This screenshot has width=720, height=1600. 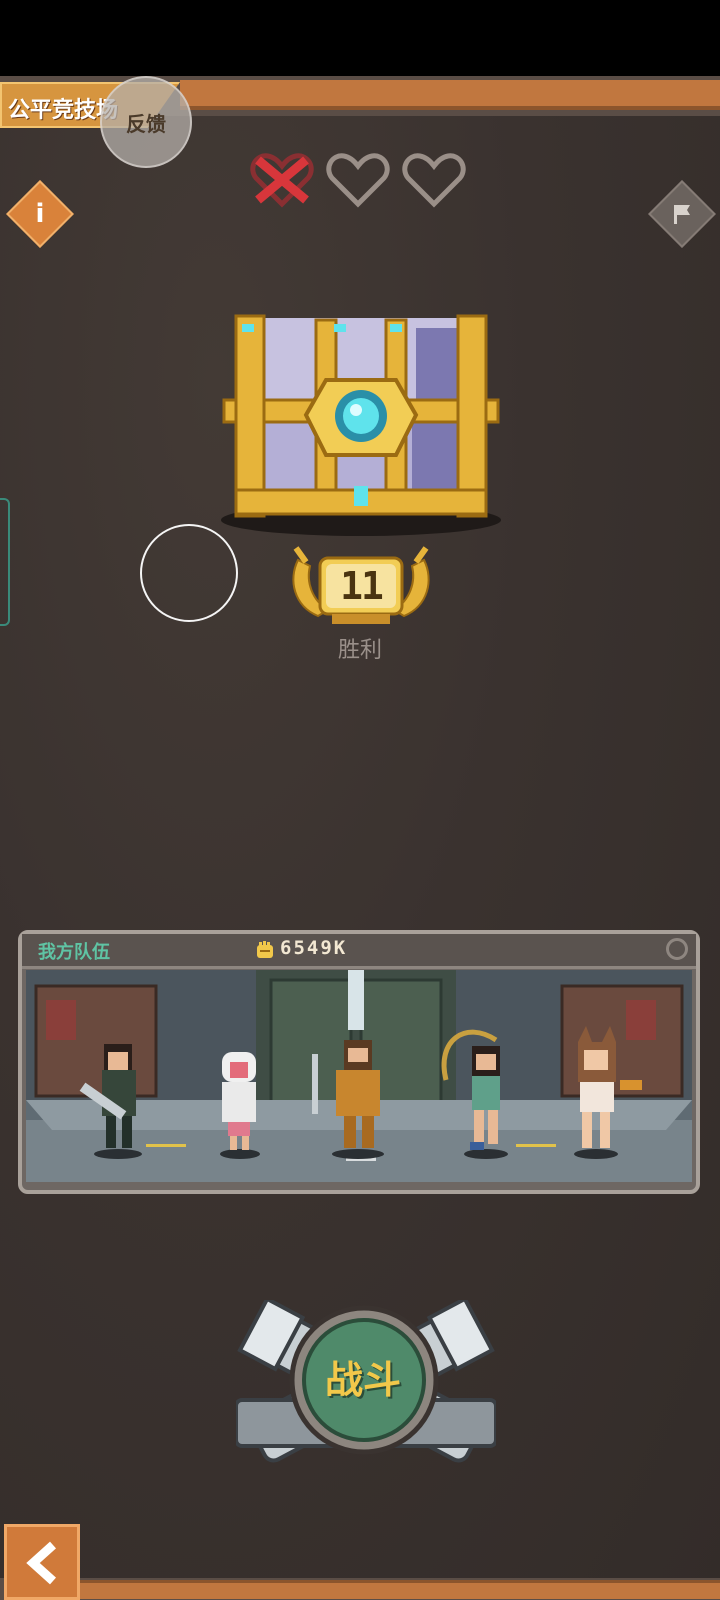 I want to click on info-icon: i, so click(x=40, y=214).